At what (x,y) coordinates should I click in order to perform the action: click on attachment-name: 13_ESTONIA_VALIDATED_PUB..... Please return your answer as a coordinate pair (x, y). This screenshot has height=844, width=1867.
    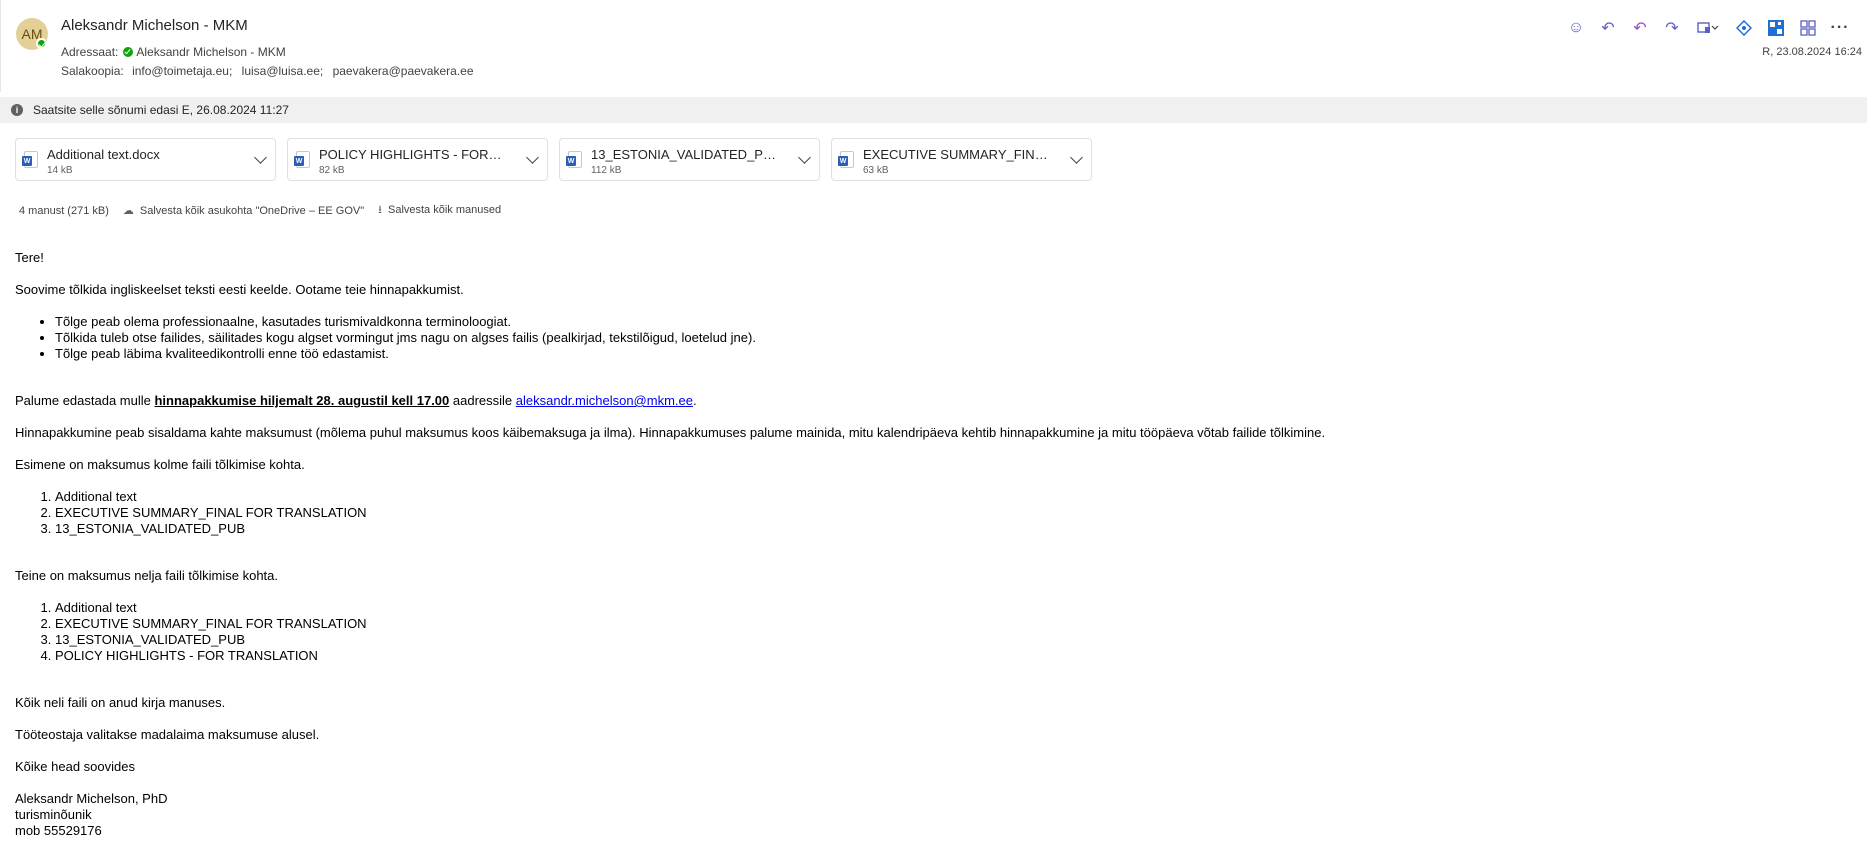
    Looking at the image, I should click on (683, 154).